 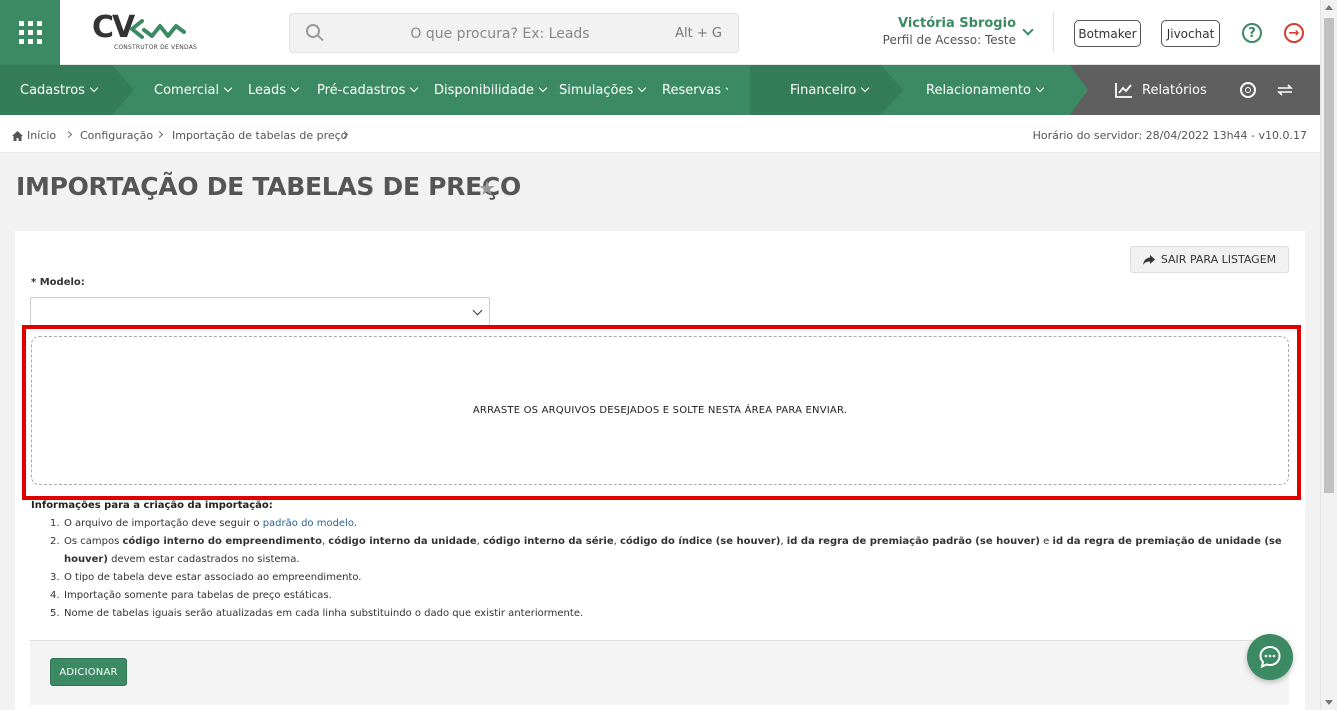 What do you see at coordinates (158, 29) in the screenshot?
I see `logo-wave-icon` at bounding box center [158, 29].